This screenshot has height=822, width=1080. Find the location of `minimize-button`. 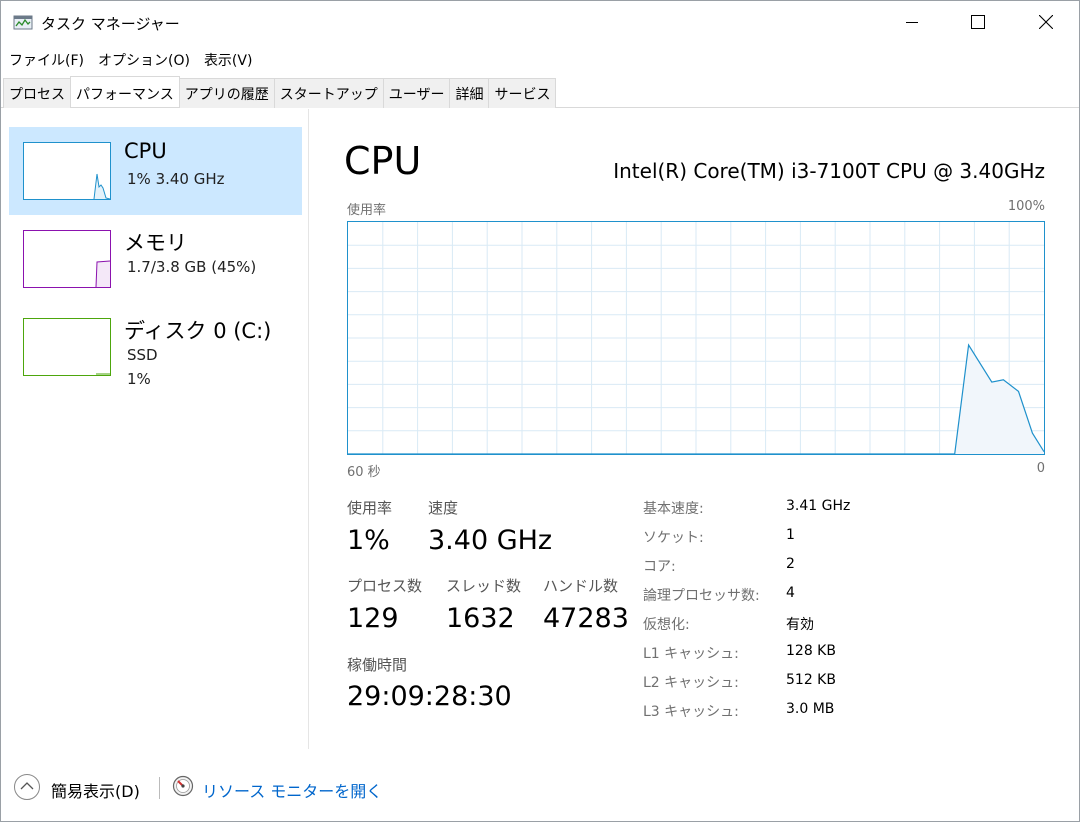

minimize-button is located at coordinates (912, 22).